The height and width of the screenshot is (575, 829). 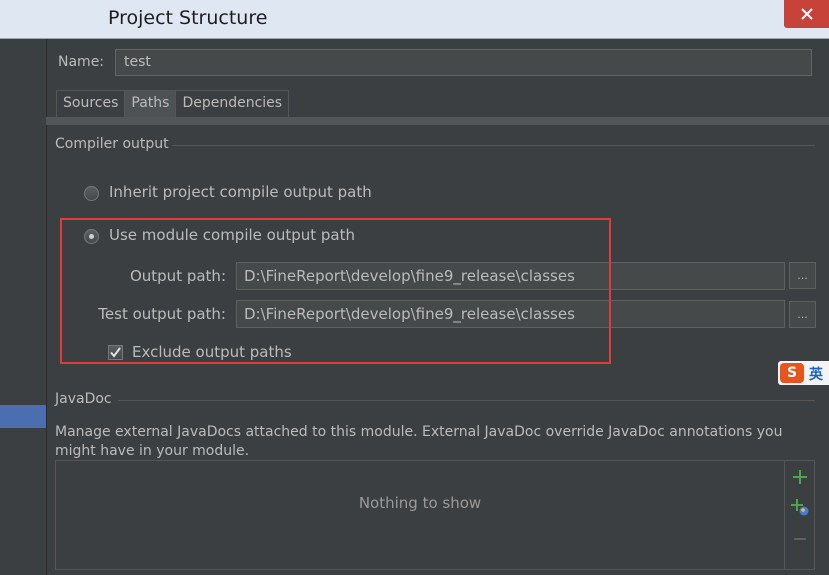 I want to click on ime-language-label: 英, so click(x=816, y=375).